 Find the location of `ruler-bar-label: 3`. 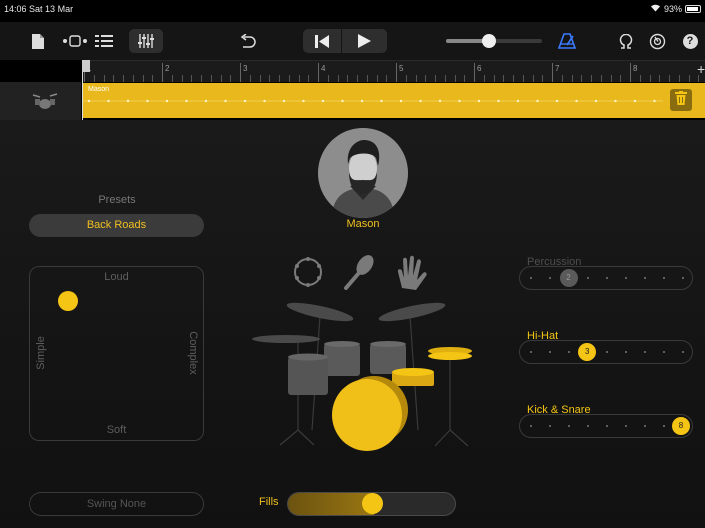

ruler-bar-label: 3 is located at coordinates (245, 68).